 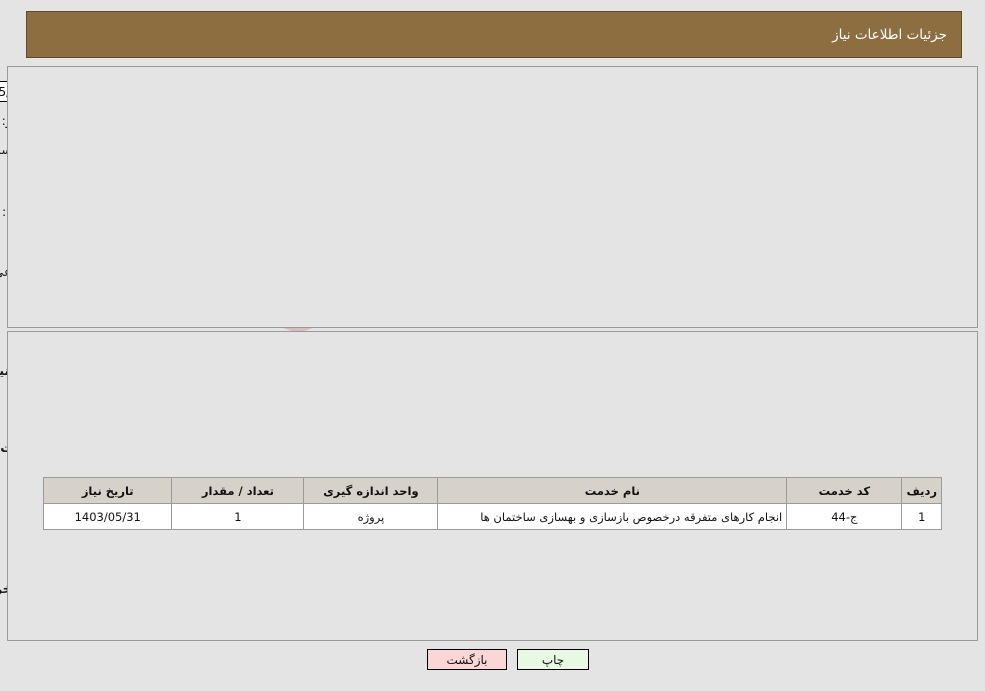 What do you see at coordinates (238, 490) in the screenshot?
I see `col-qty: تعداد / مقدار` at bounding box center [238, 490].